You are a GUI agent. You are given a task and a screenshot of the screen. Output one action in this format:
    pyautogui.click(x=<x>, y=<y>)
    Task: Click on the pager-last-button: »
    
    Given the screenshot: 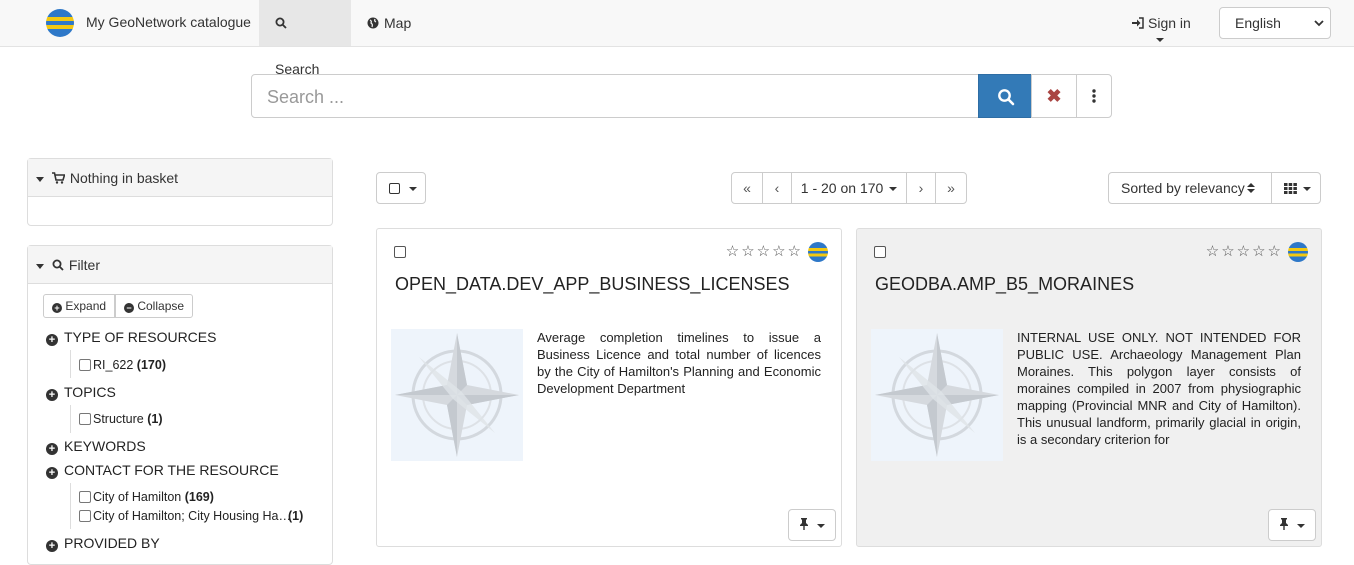 What is the action you would take?
    pyautogui.click(x=951, y=188)
    